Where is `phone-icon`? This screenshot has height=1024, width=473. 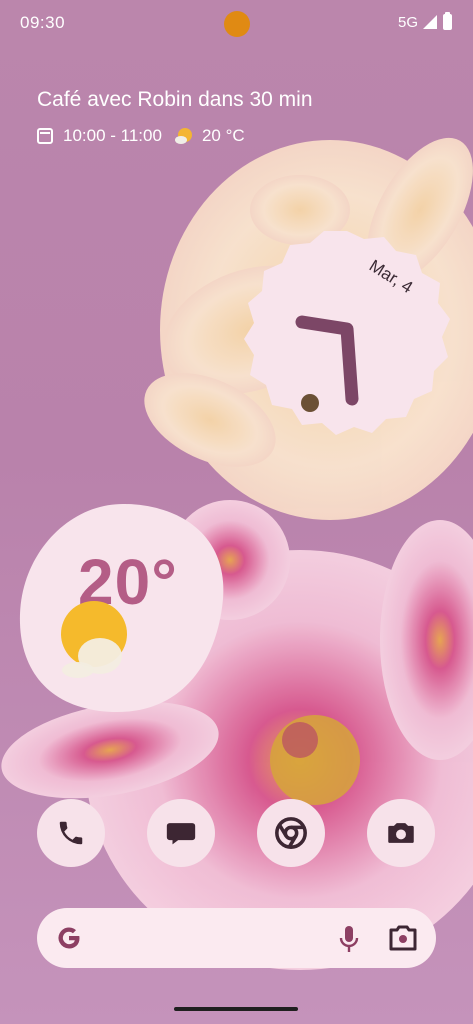 phone-icon is located at coordinates (71, 833).